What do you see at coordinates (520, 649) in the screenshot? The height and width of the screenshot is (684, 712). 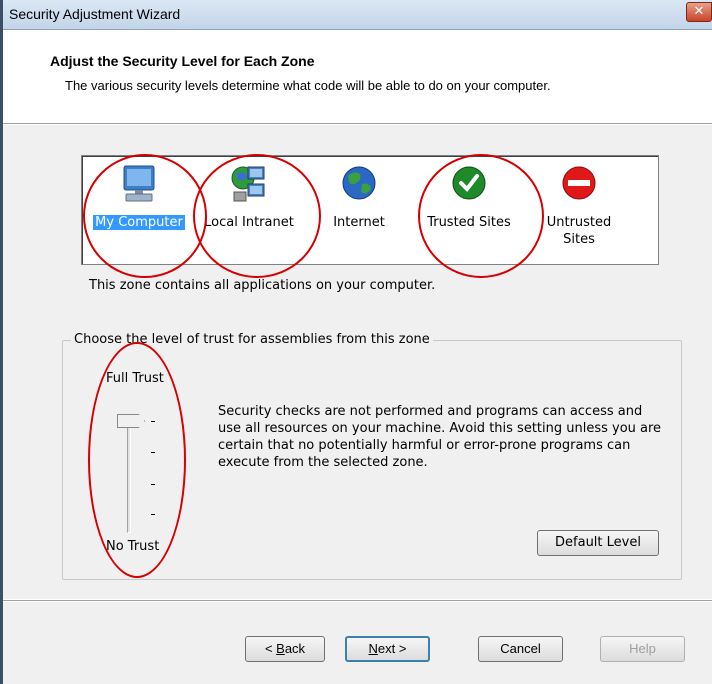 I see `cancel-button: Cancel` at bounding box center [520, 649].